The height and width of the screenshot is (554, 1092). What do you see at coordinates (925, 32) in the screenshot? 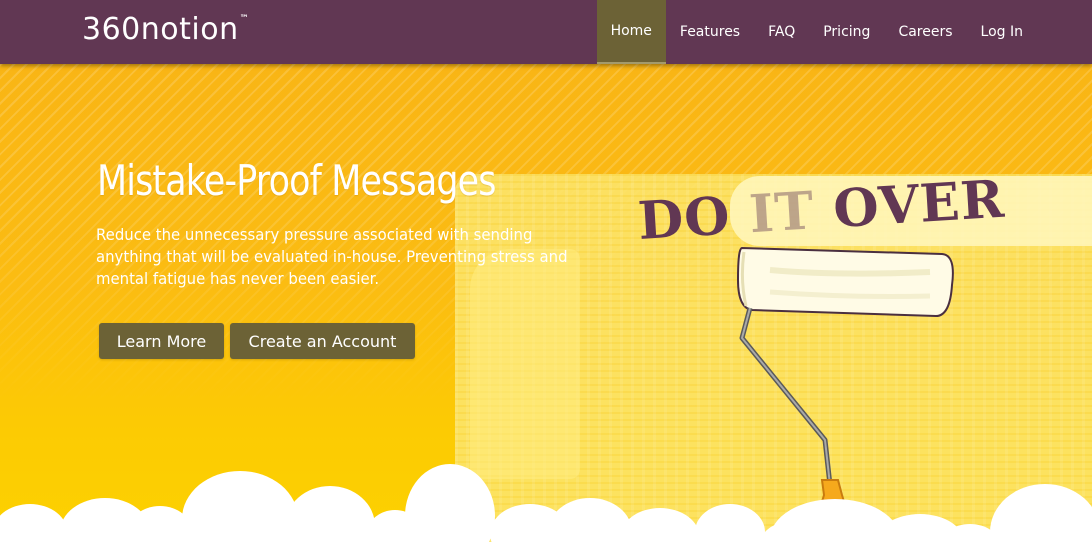
I see `nav-item-careers: Careers` at bounding box center [925, 32].